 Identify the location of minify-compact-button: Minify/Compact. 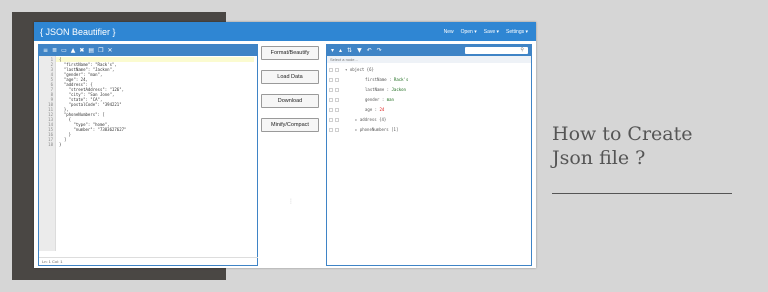
(290, 125).